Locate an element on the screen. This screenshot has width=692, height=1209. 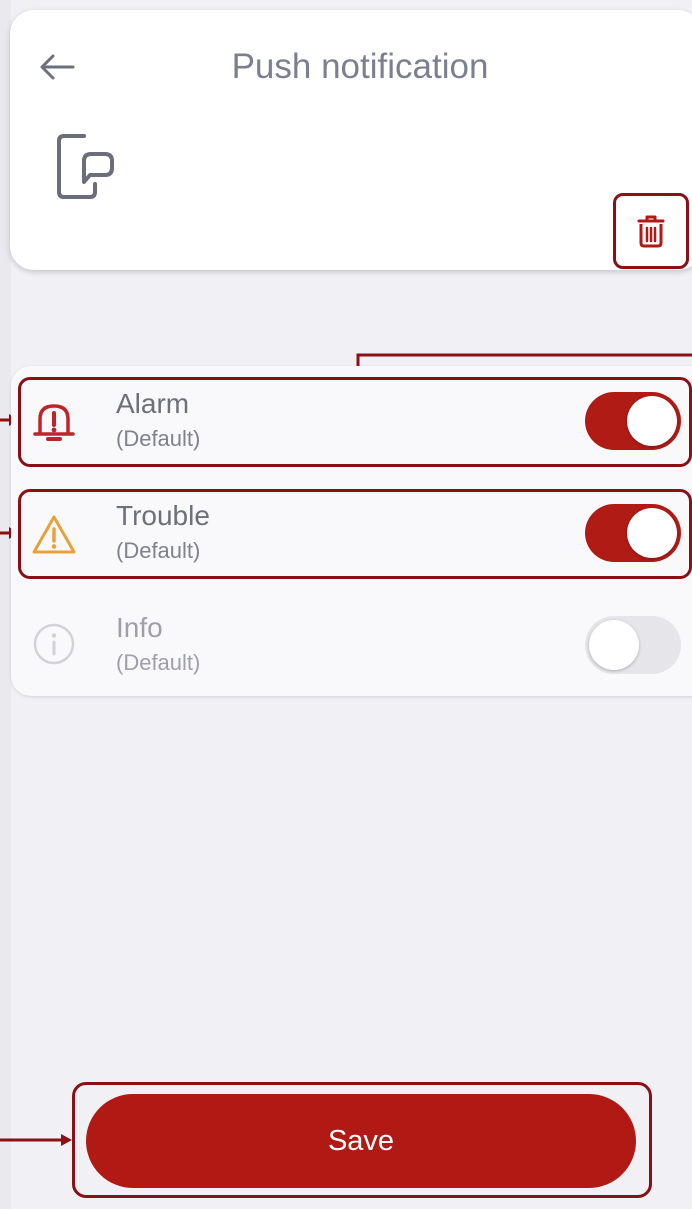
item-label: Alarm is located at coordinates (153, 403).